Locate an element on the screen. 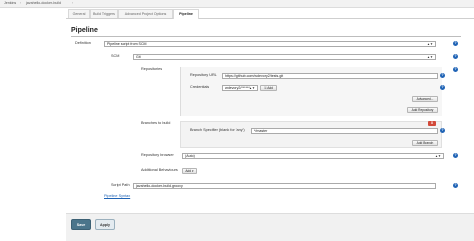 The width and height of the screenshot is (474, 241). branches-label: Branches to build is located at coordinates (156, 123).